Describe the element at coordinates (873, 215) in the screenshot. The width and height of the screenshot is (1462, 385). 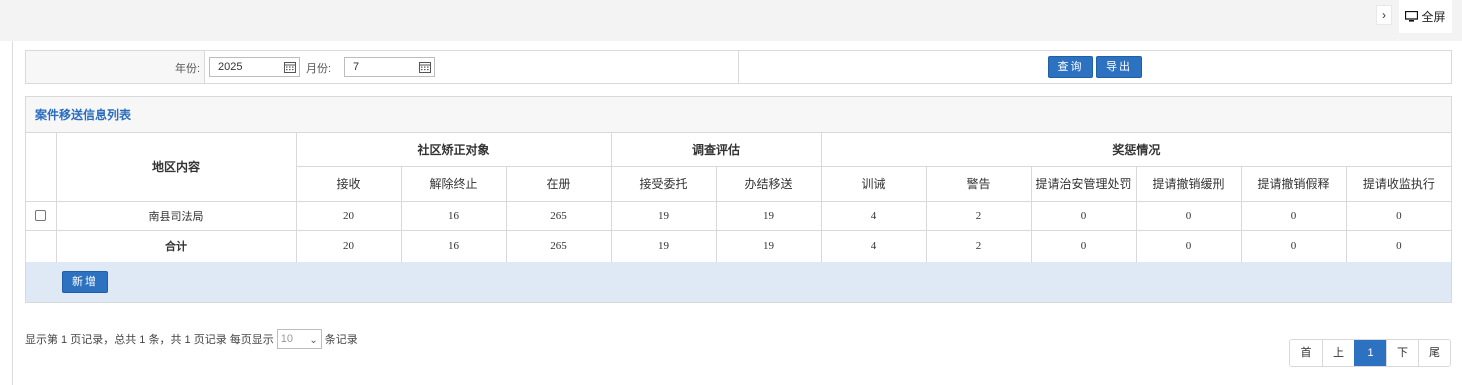
I see `table-cell: 4` at that location.